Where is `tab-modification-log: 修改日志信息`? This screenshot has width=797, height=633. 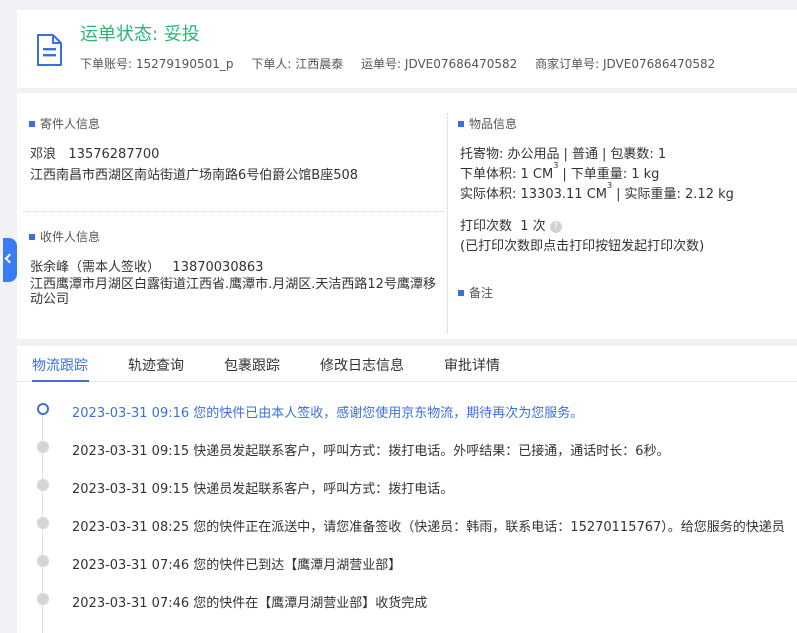 tab-modification-log: 修改日志信息 is located at coordinates (362, 365).